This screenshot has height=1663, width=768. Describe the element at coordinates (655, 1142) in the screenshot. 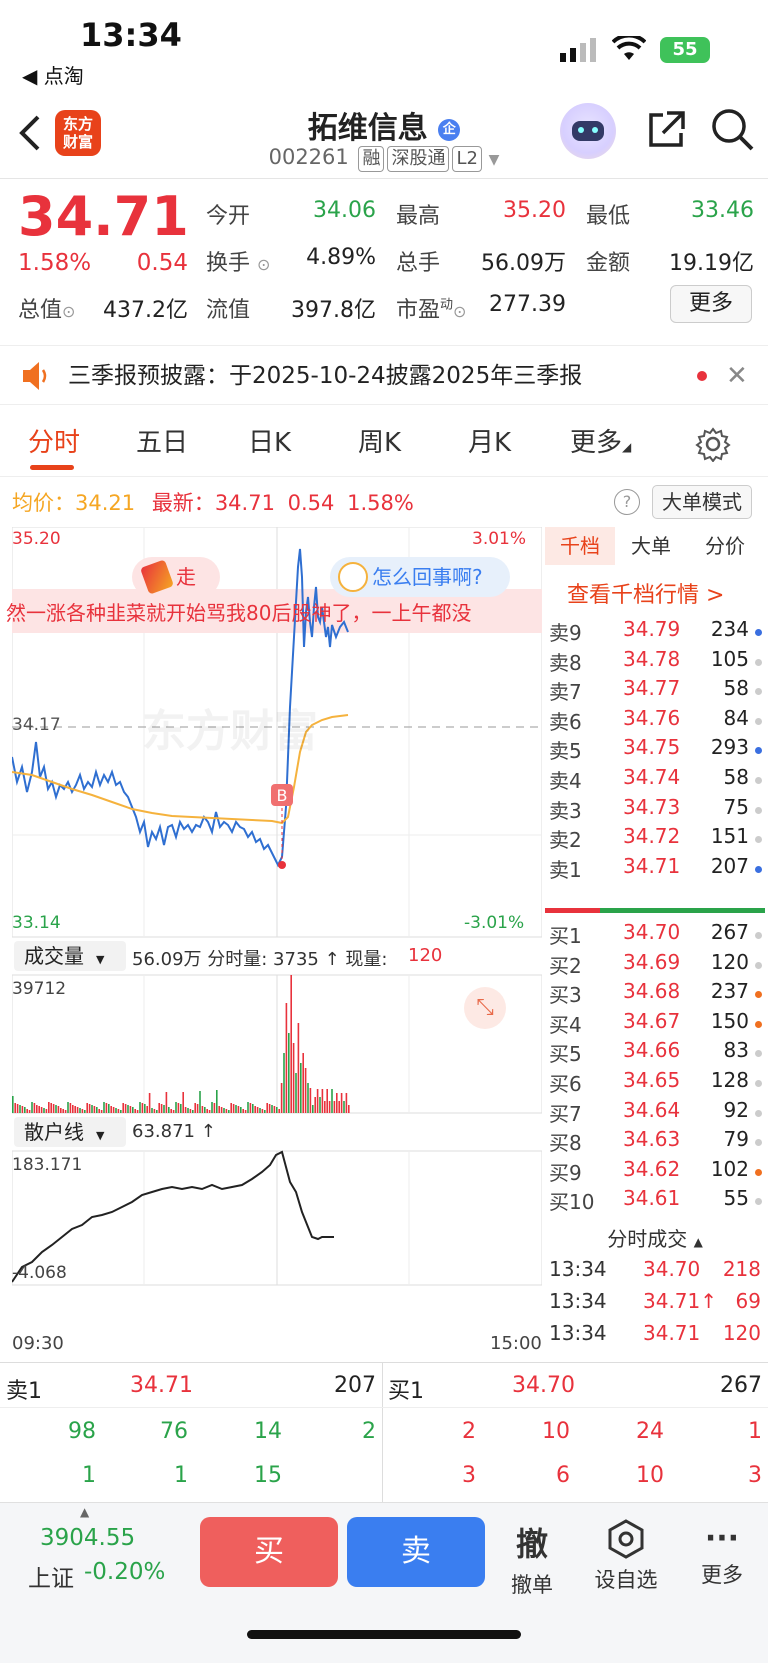

I see `bid-row: 买8 34.63 79` at that location.